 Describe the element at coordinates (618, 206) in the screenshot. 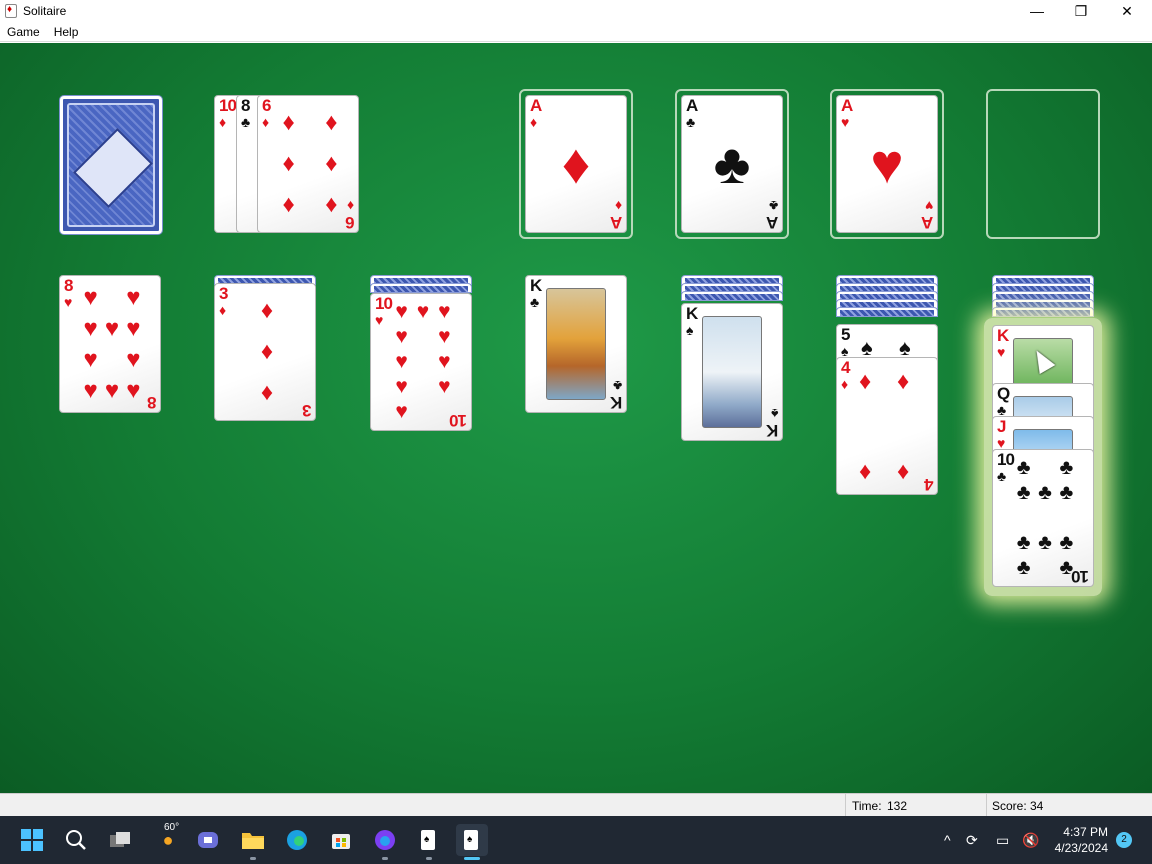

I see `foundation-1-suit-bottom: ♦` at that location.